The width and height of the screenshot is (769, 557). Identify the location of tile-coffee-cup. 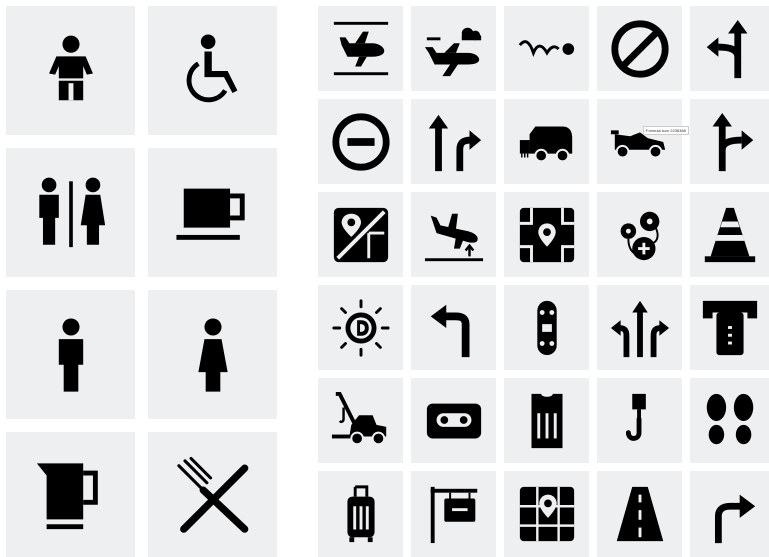
(212, 212).